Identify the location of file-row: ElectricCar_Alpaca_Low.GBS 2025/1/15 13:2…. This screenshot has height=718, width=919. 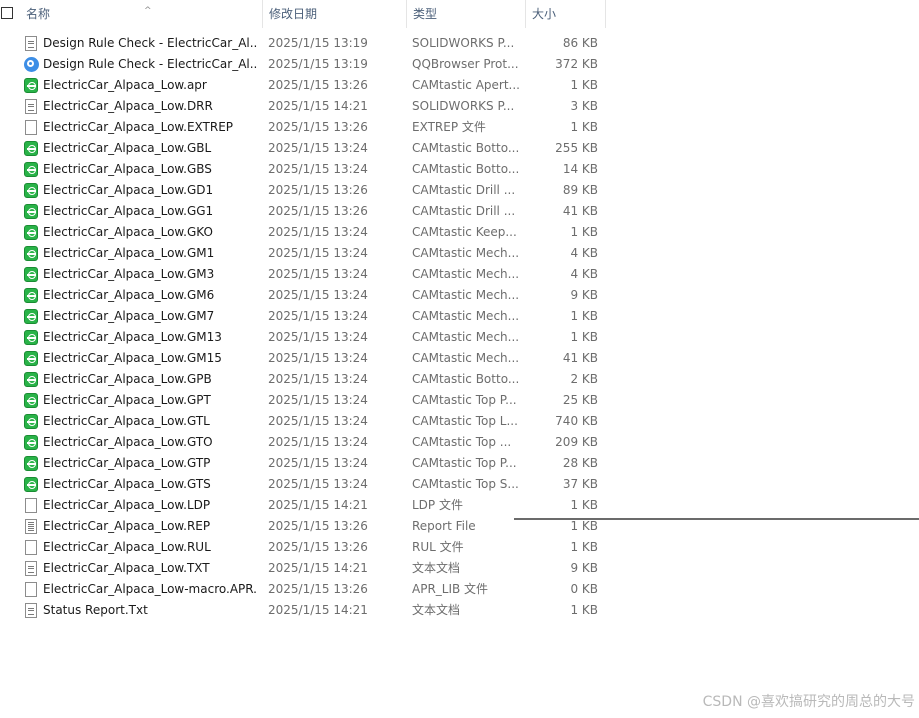
(303, 169).